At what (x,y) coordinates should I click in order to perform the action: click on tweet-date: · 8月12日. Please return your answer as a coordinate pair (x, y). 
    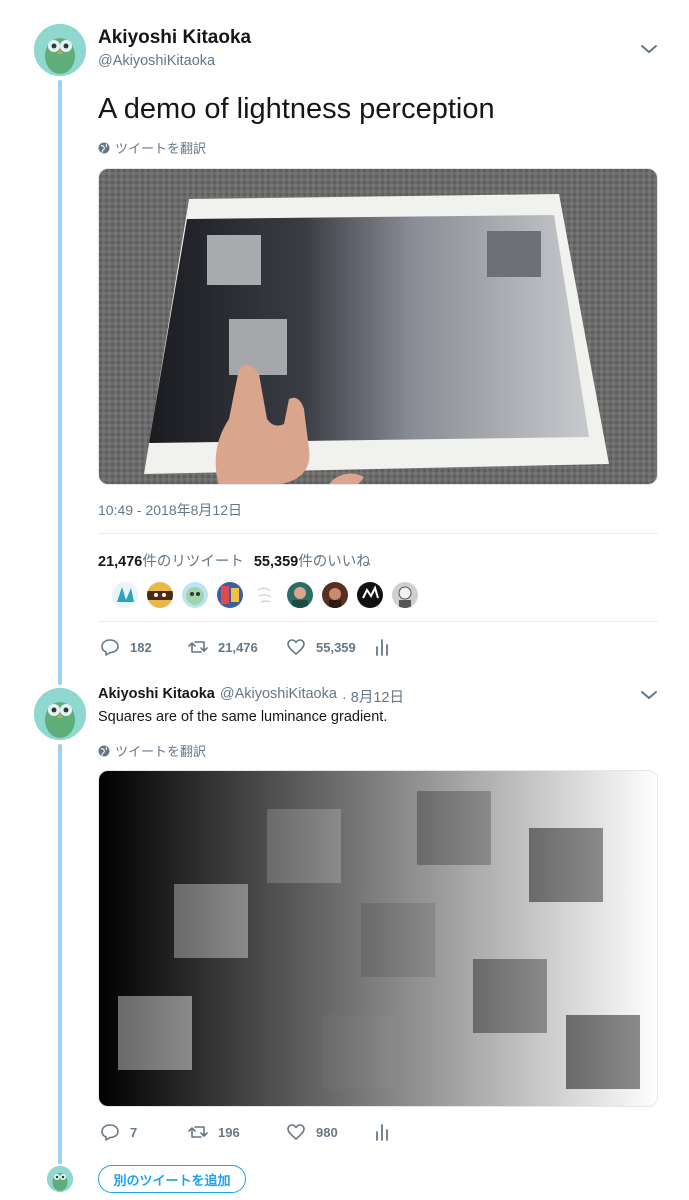
    Looking at the image, I should click on (373, 696).